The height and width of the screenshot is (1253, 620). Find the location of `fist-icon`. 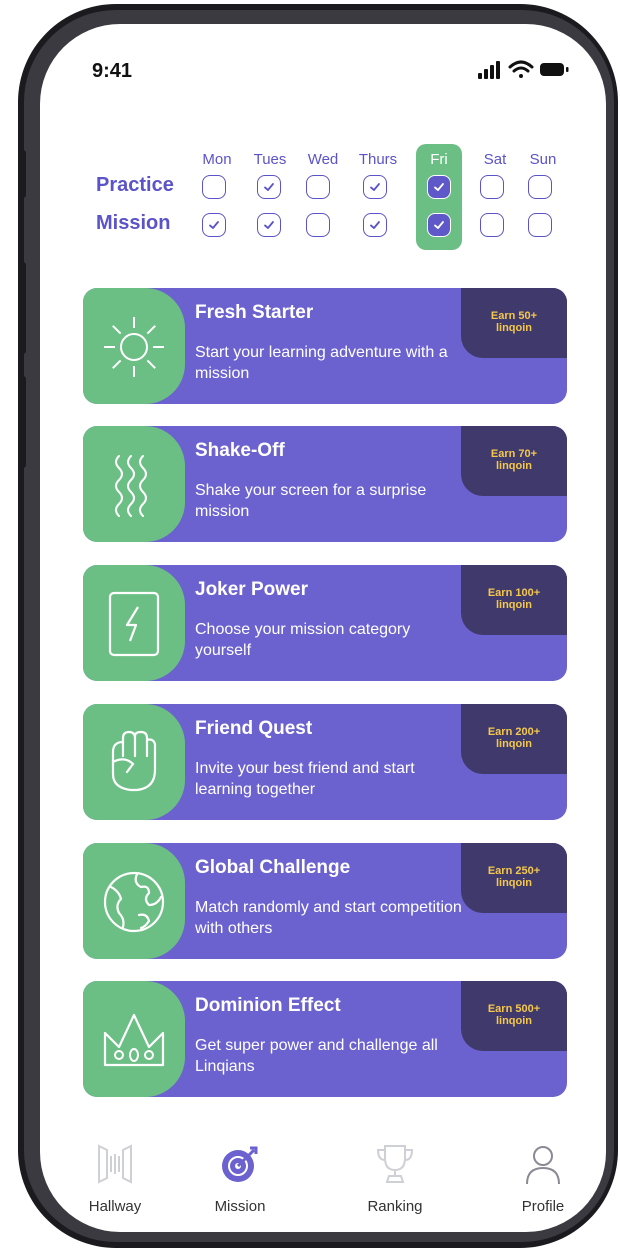

fist-icon is located at coordinates (134, 761).